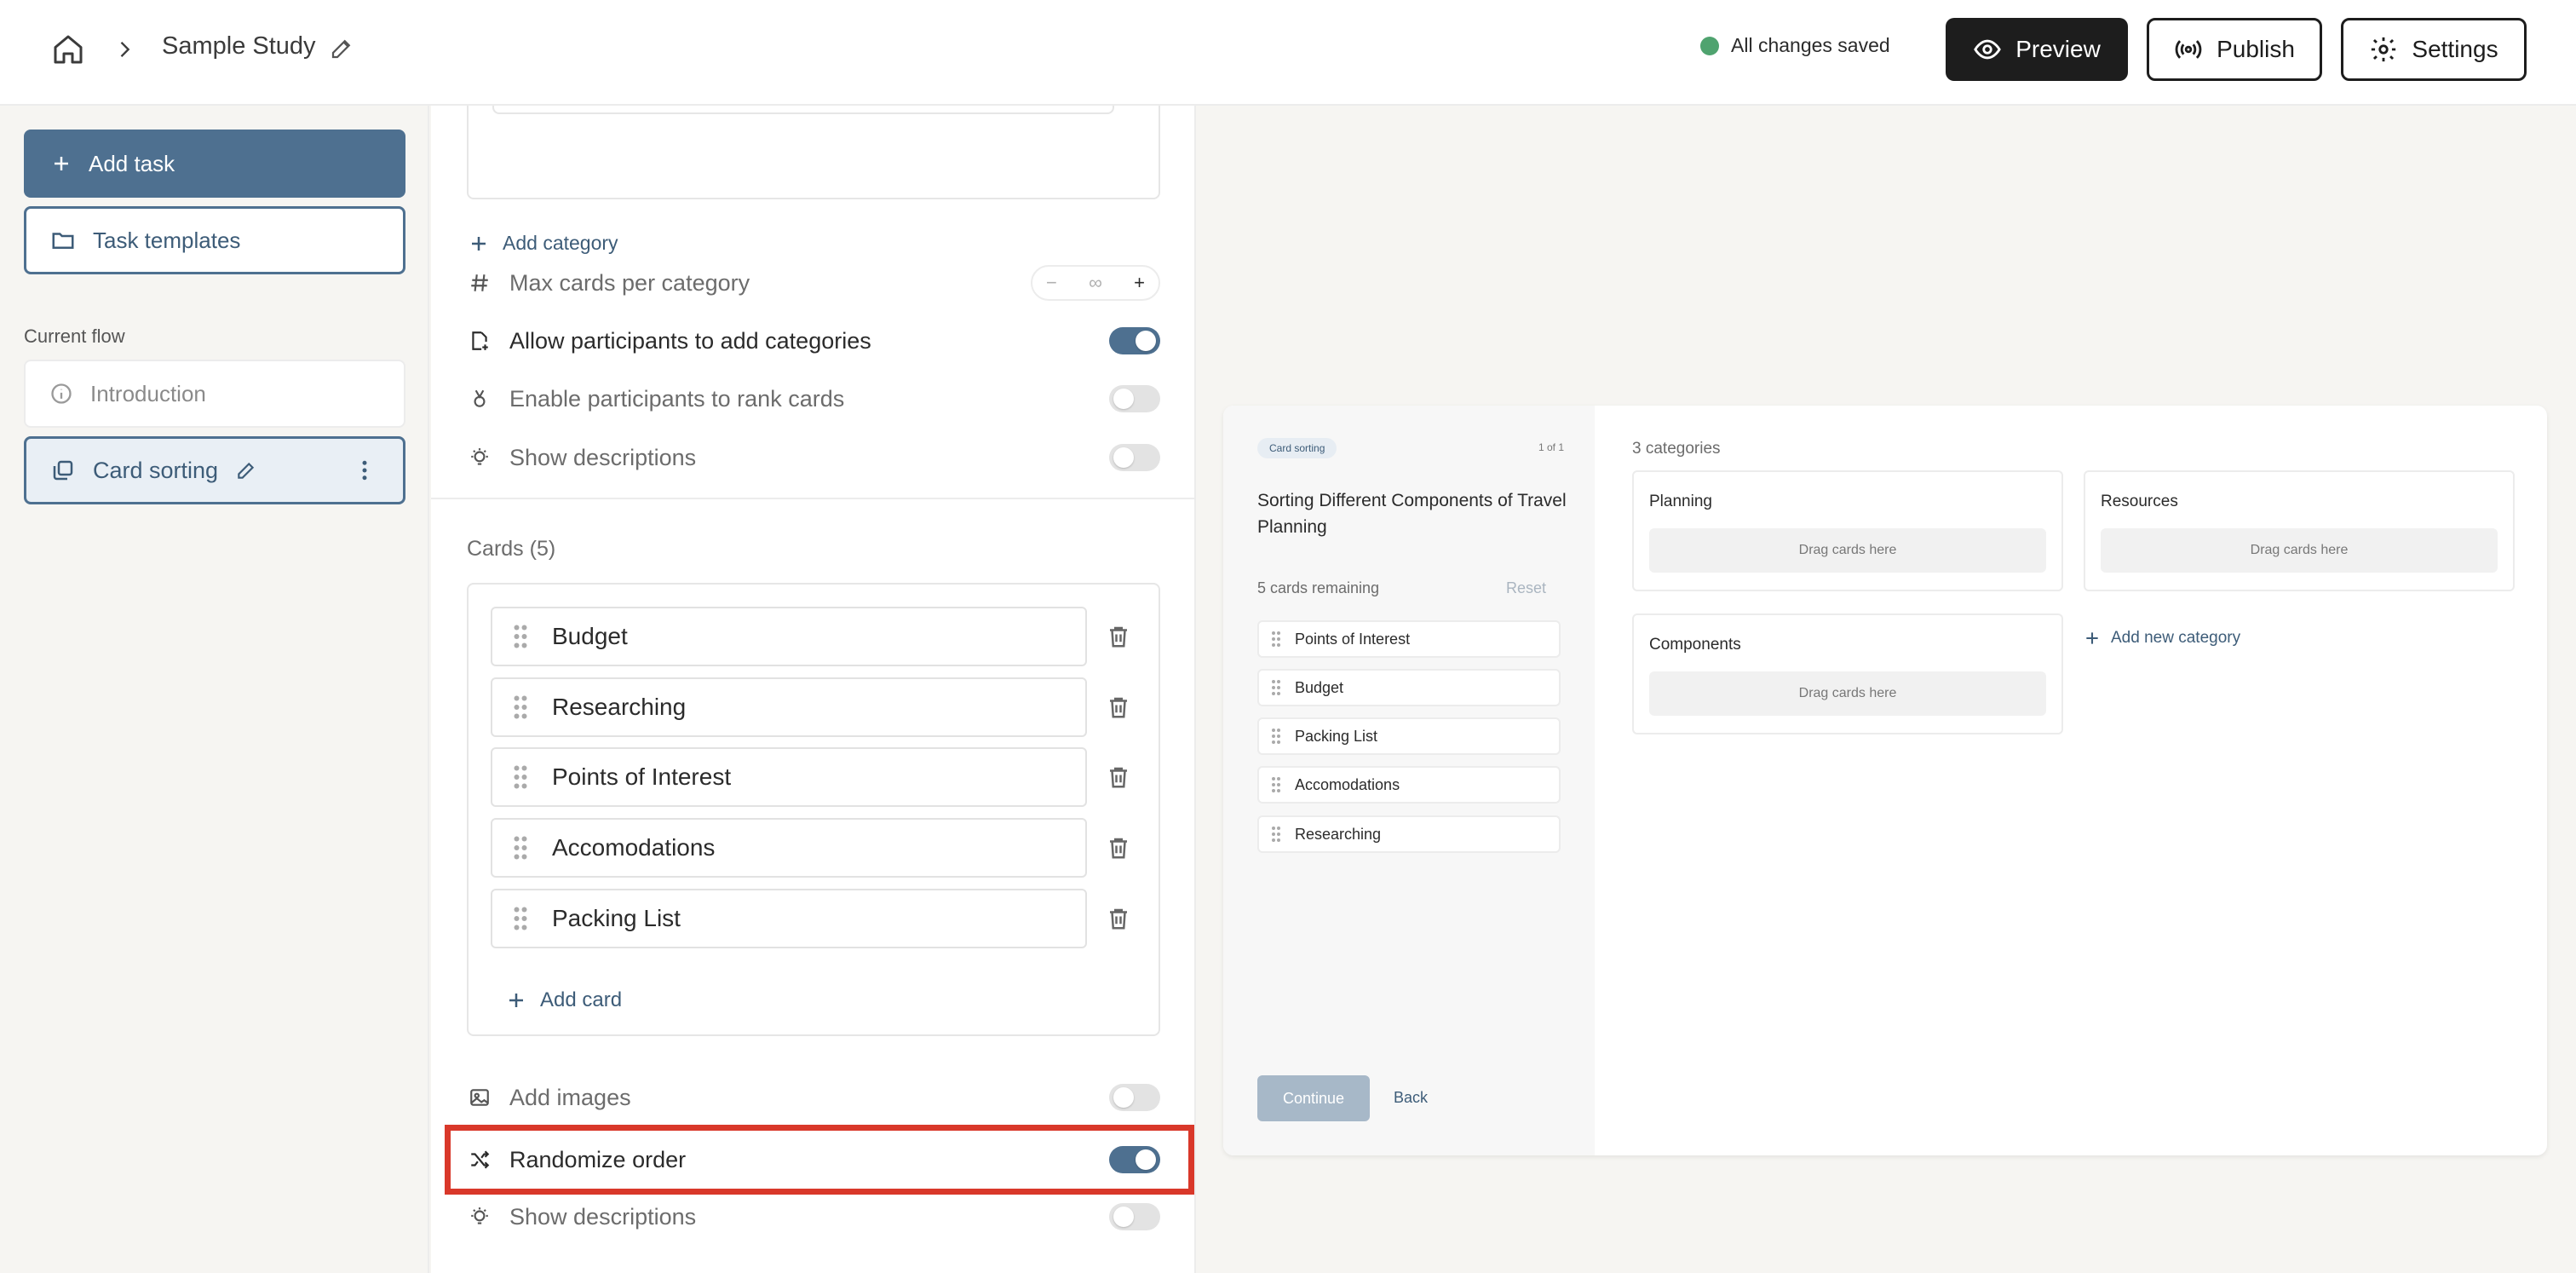 The image size is (2576, 1273). Describe the element at coordinates (214, 394) in the screenshot. I see `flow-item-introduction: Introduction` at that location.